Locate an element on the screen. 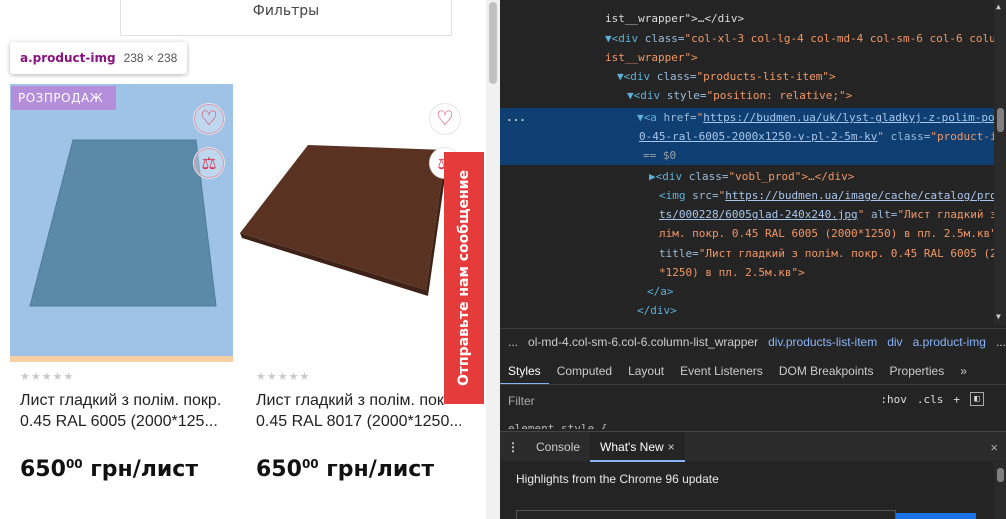 The height and width of the screenshot is (519, 1006). product-name-2-line1: Лист гладкий з полім. покр. is located at coordinates (350, 400).